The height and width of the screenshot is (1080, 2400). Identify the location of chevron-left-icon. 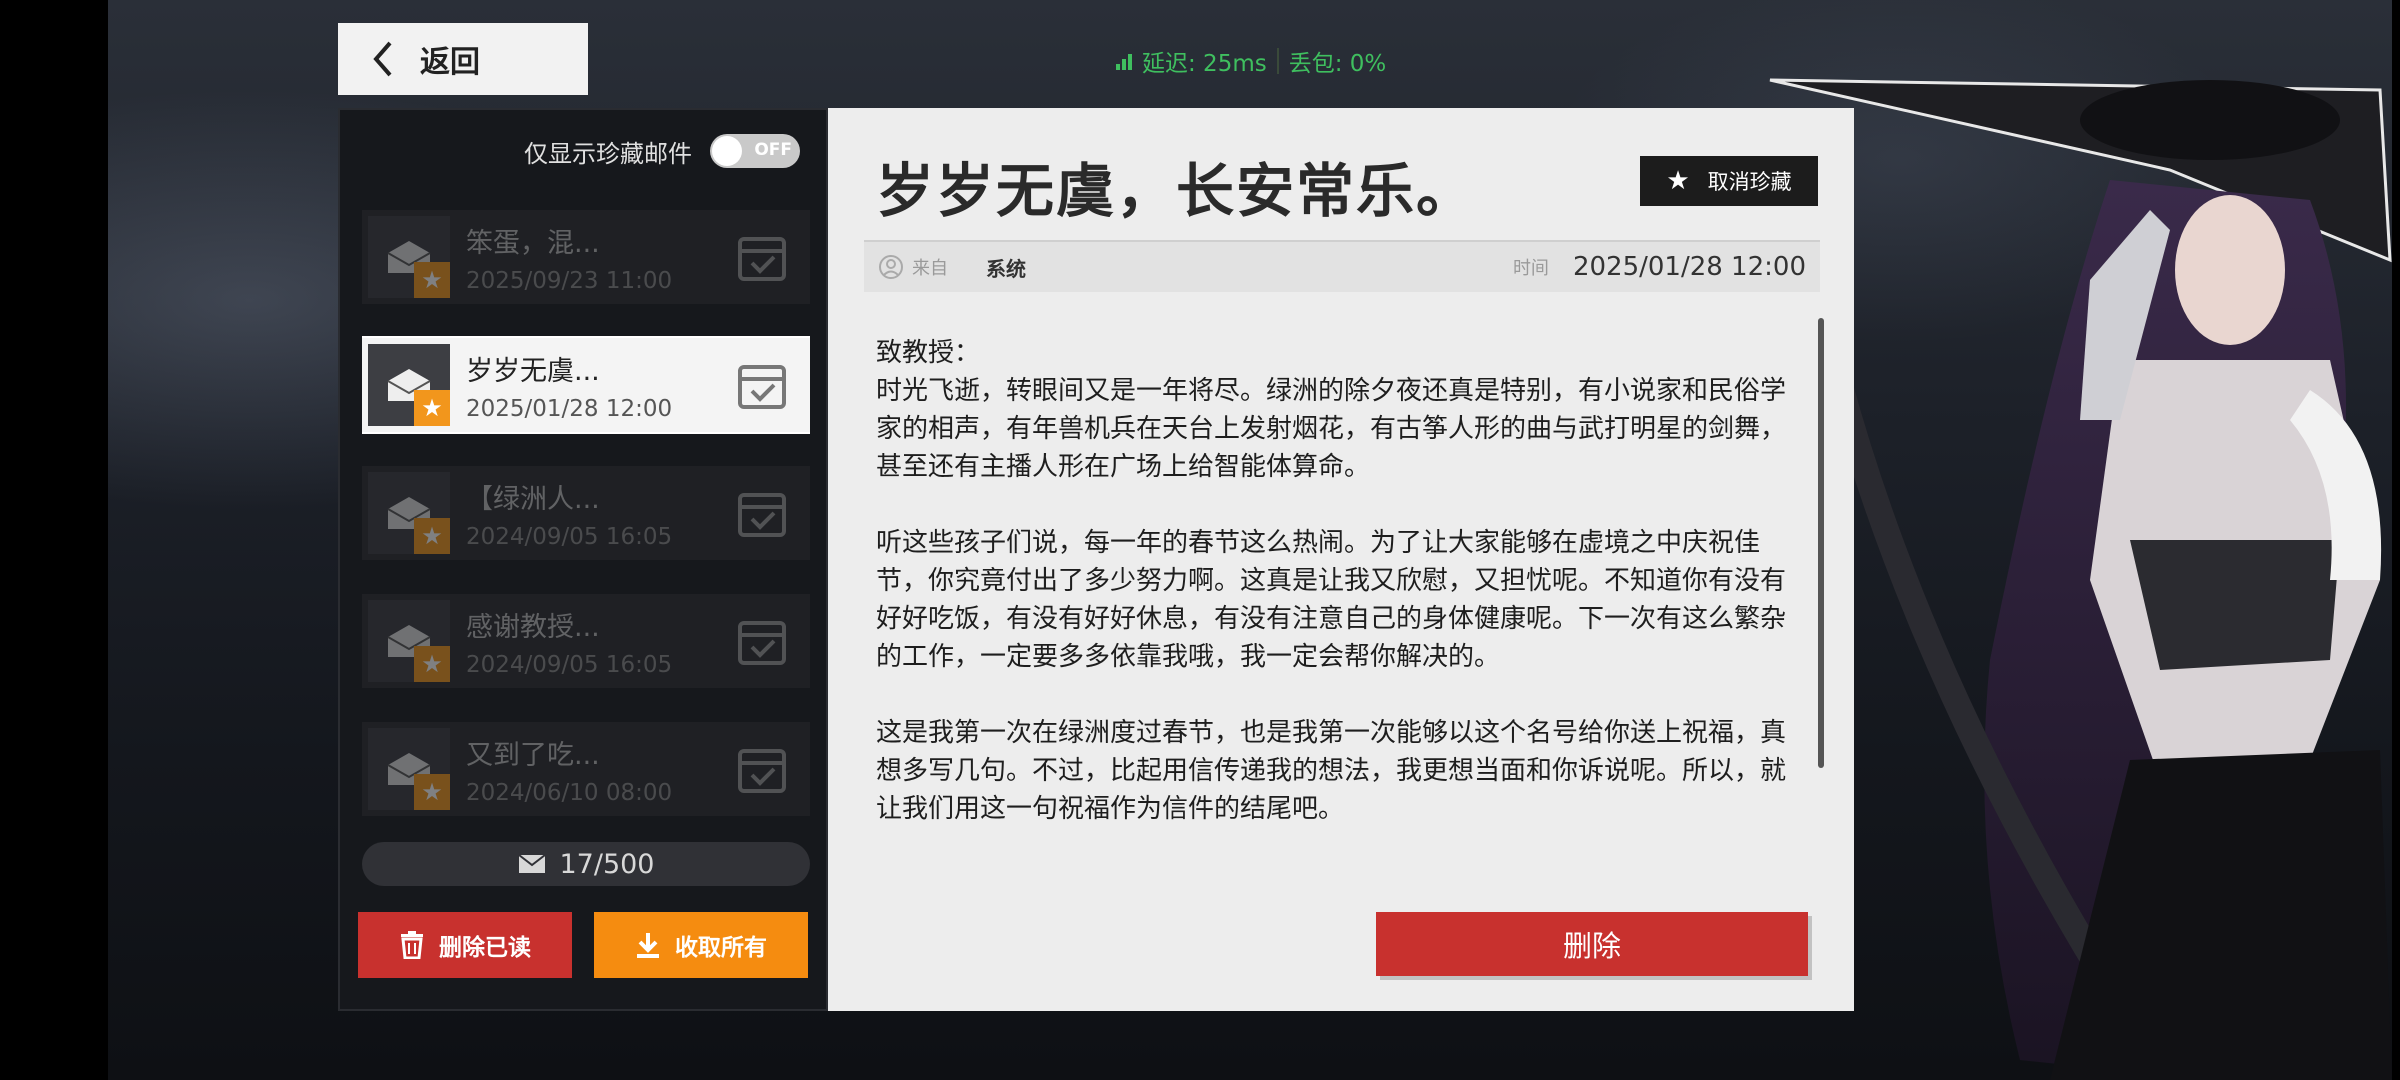
(382, 59).